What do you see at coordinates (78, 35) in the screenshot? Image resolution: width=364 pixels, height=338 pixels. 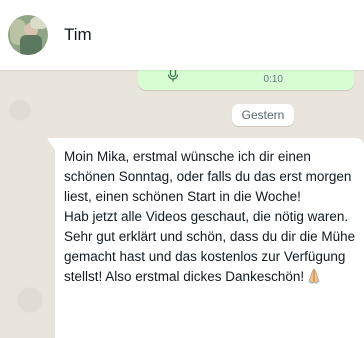 I see `contact-name: Tim` at bounding box center [78, 35].